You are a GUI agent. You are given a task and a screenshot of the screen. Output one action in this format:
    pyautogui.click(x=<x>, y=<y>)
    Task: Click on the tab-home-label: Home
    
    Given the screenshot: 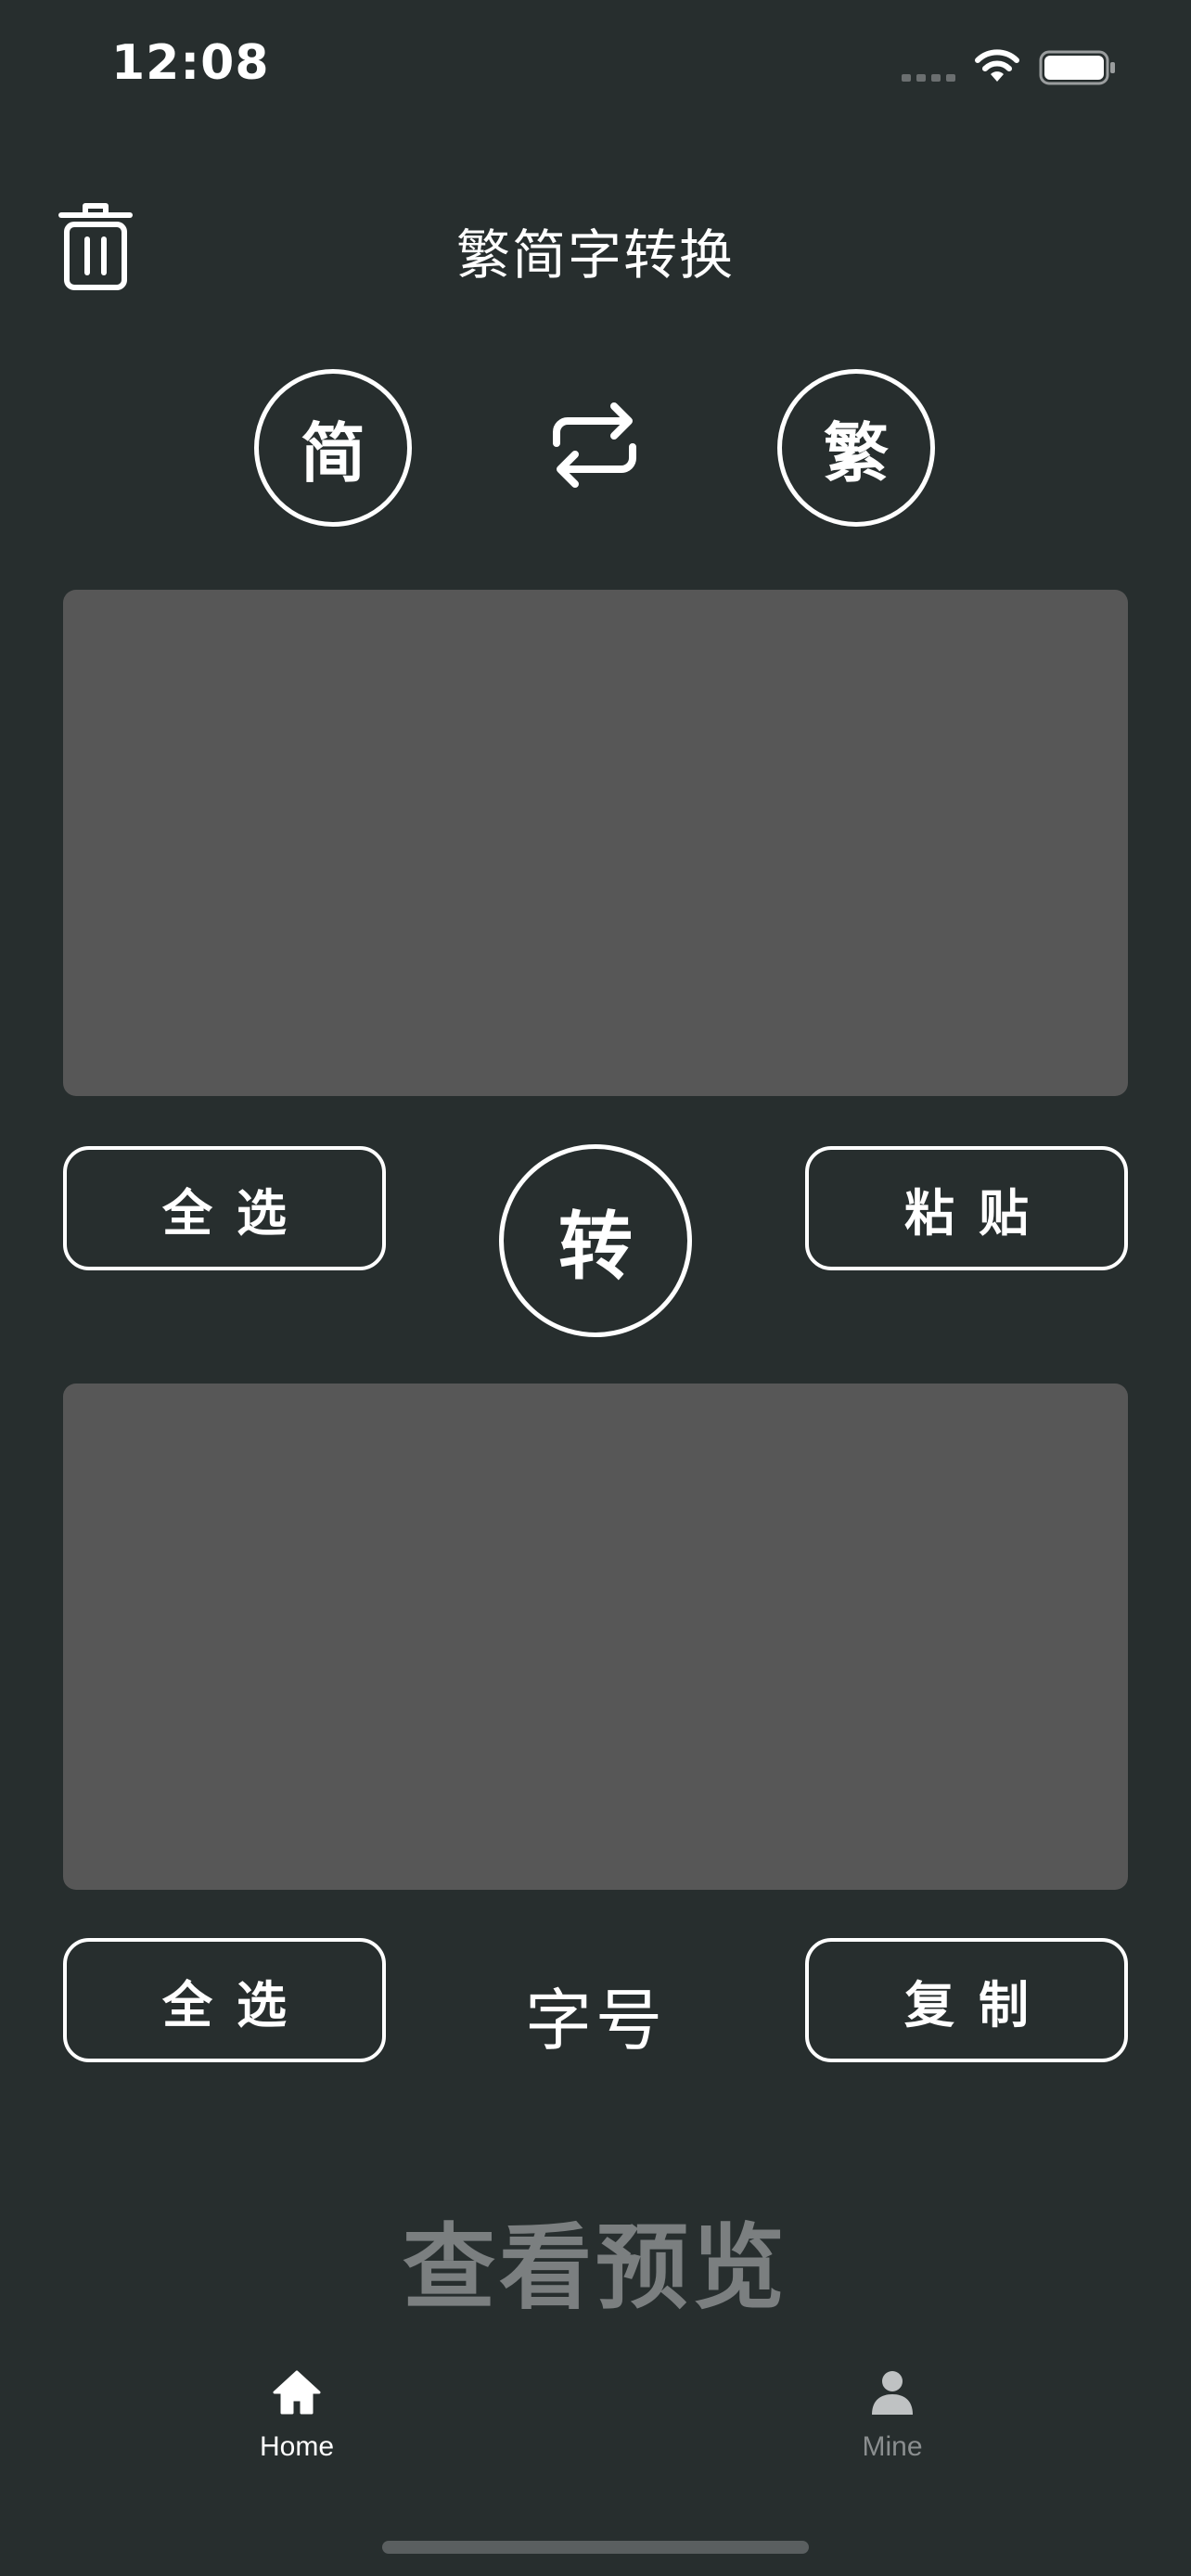 What is the action you would take?
    pyautogui.click(x=297, y=2446)
    